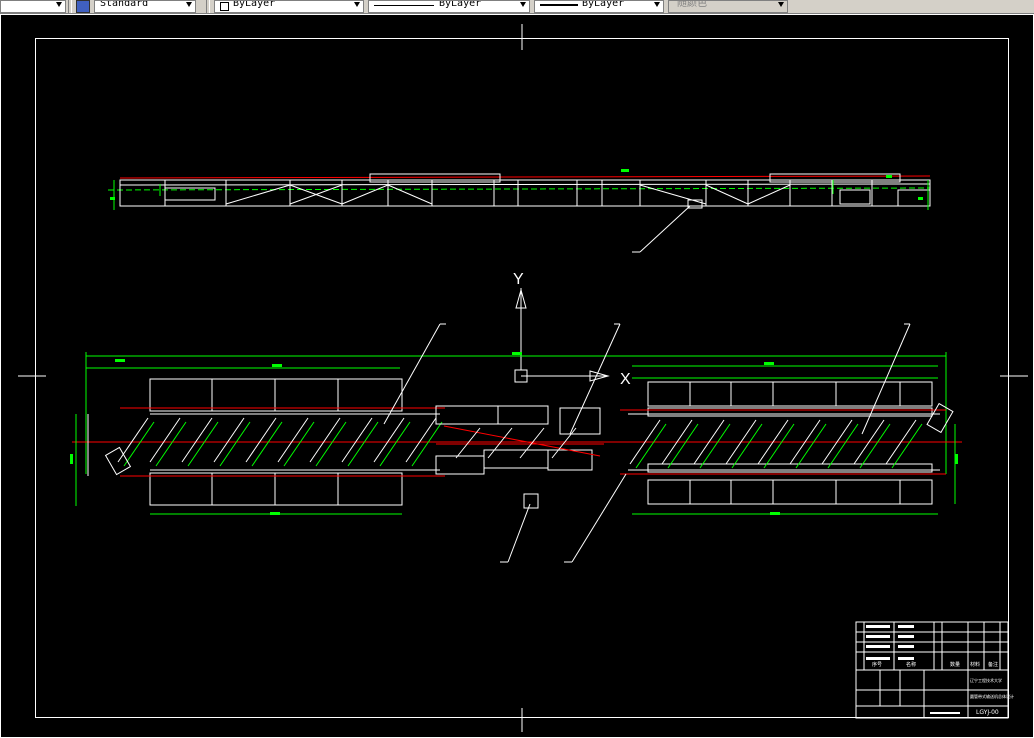  Describe the element at coordinates (254, 4) in the screenshot. I see `layer-color-value: ByLayer` at that location.